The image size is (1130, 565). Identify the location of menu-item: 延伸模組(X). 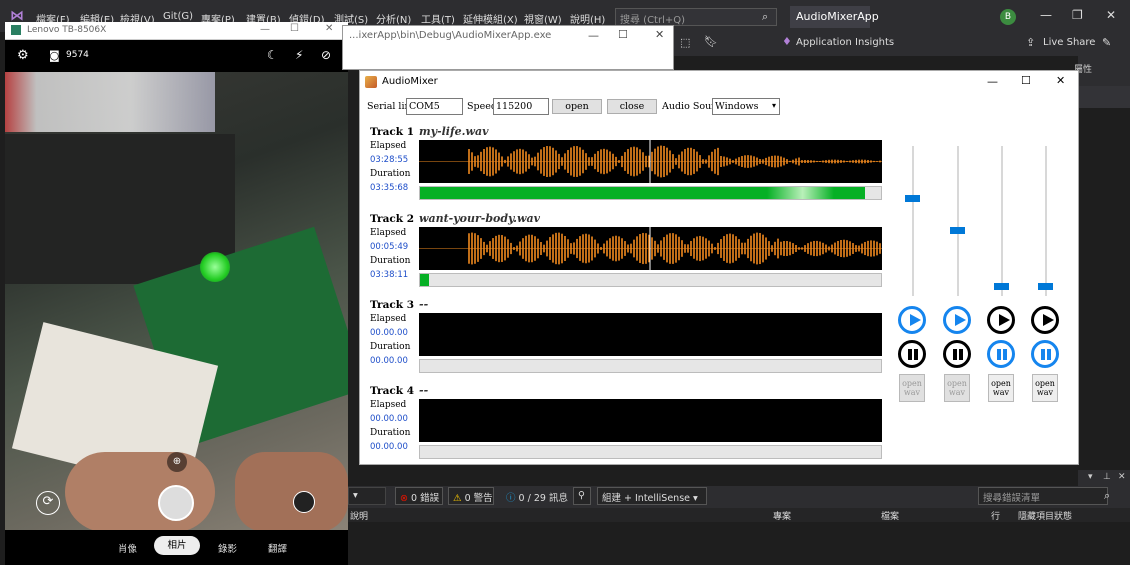
(490, 18).